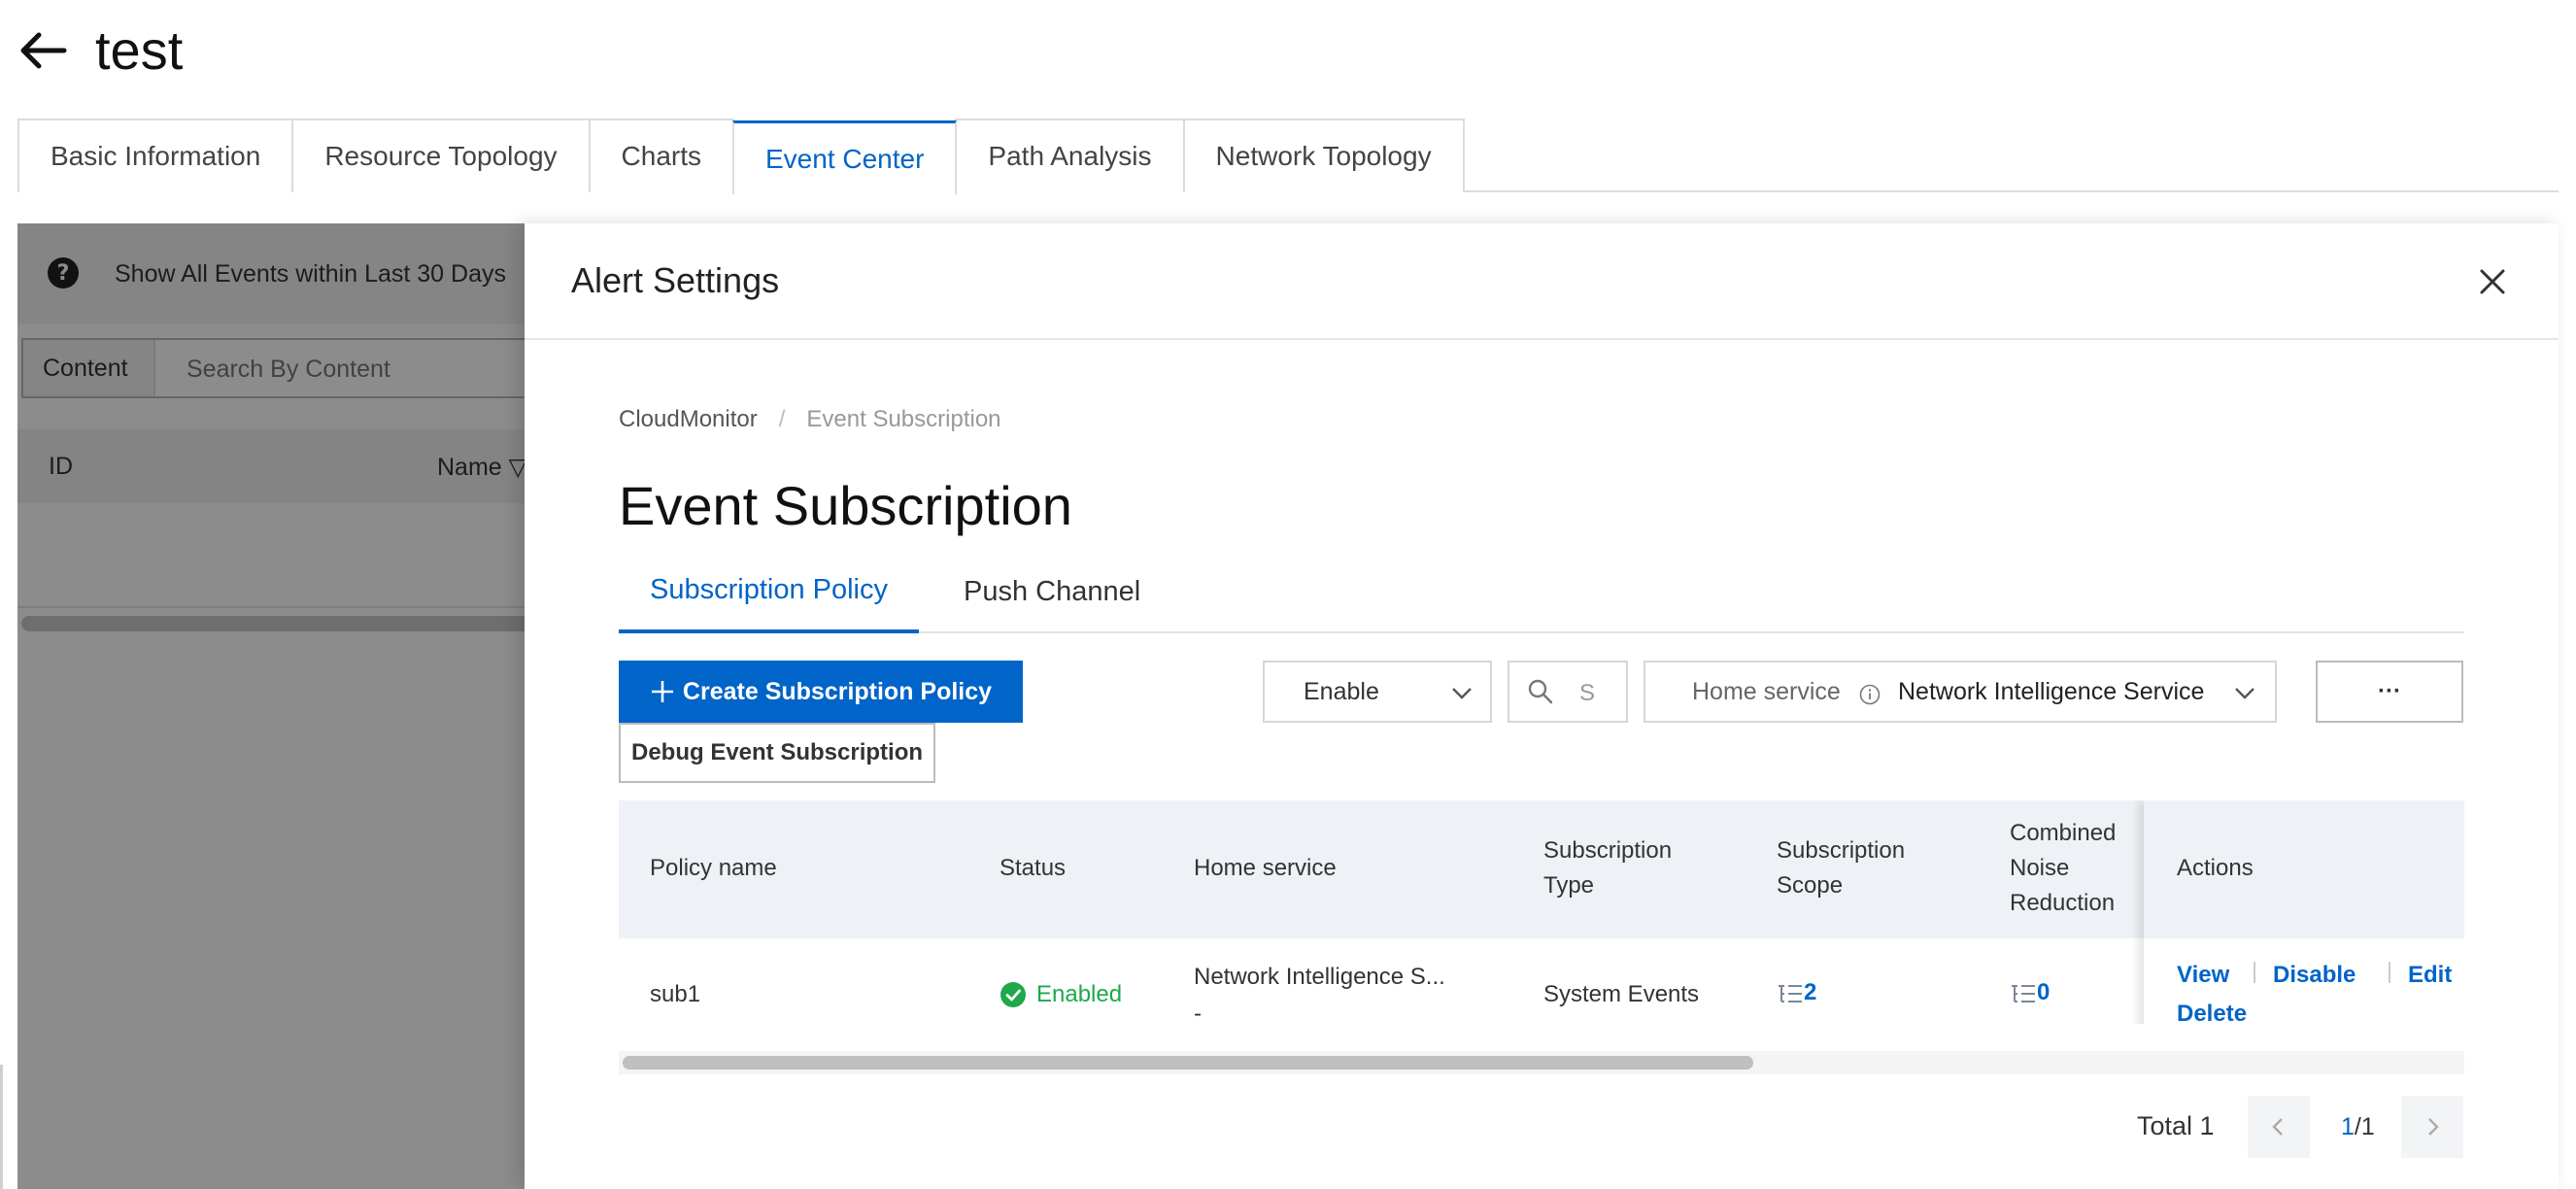 The width and height of the screenshot is (2576, 1189). Describe the element at coordinates (688, 419) in the screenshot. I see `breadcrumb-cloudmonitor: CloudMonitor` at that location.